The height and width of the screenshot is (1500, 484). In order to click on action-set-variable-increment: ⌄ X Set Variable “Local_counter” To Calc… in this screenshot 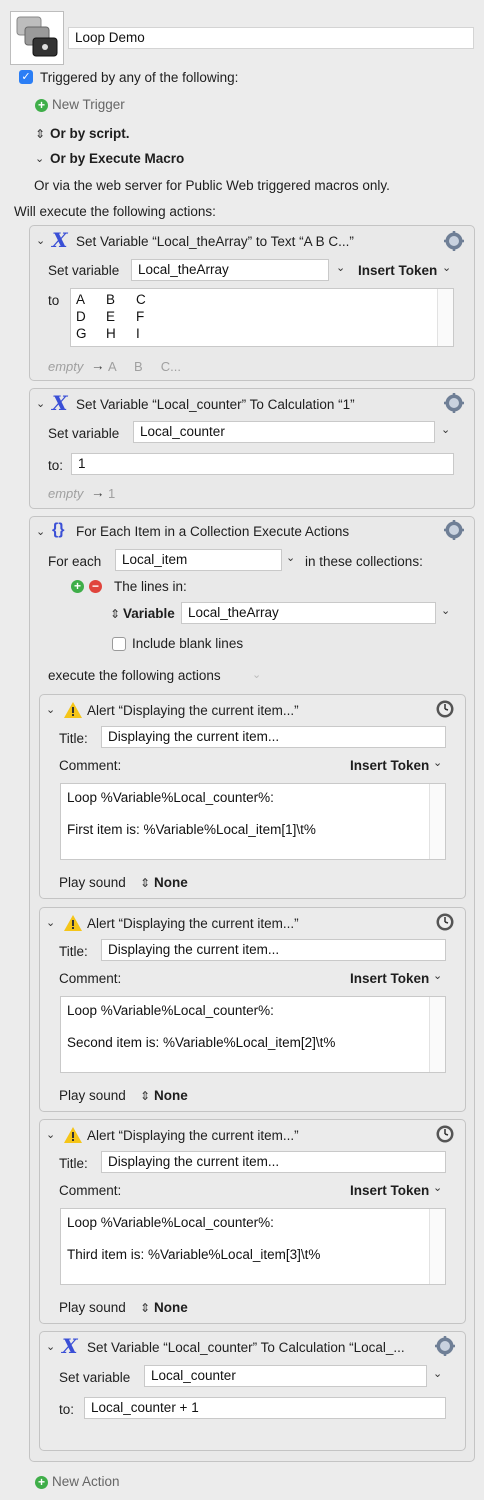, I will do `click(252, 1391)`.